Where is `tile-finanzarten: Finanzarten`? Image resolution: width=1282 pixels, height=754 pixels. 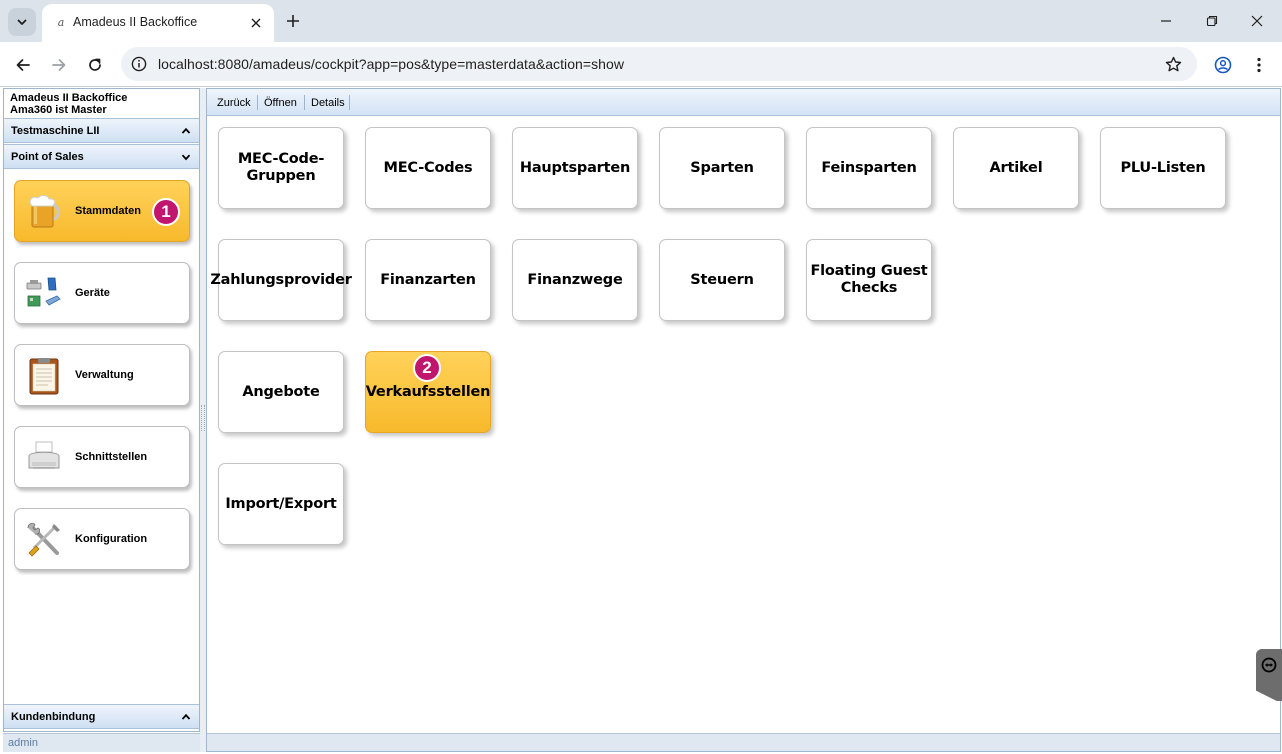
tile-finanzarten: Finanzarten is located at coordinates (428, 280).